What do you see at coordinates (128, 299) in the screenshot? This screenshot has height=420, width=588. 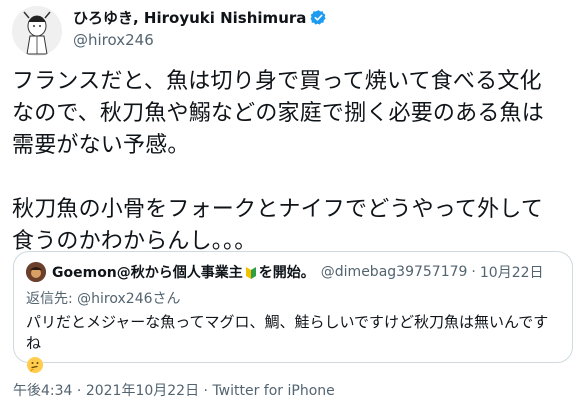 I see `quoted-reply-to: @hirox246さん` at bounding box center [128, 299].